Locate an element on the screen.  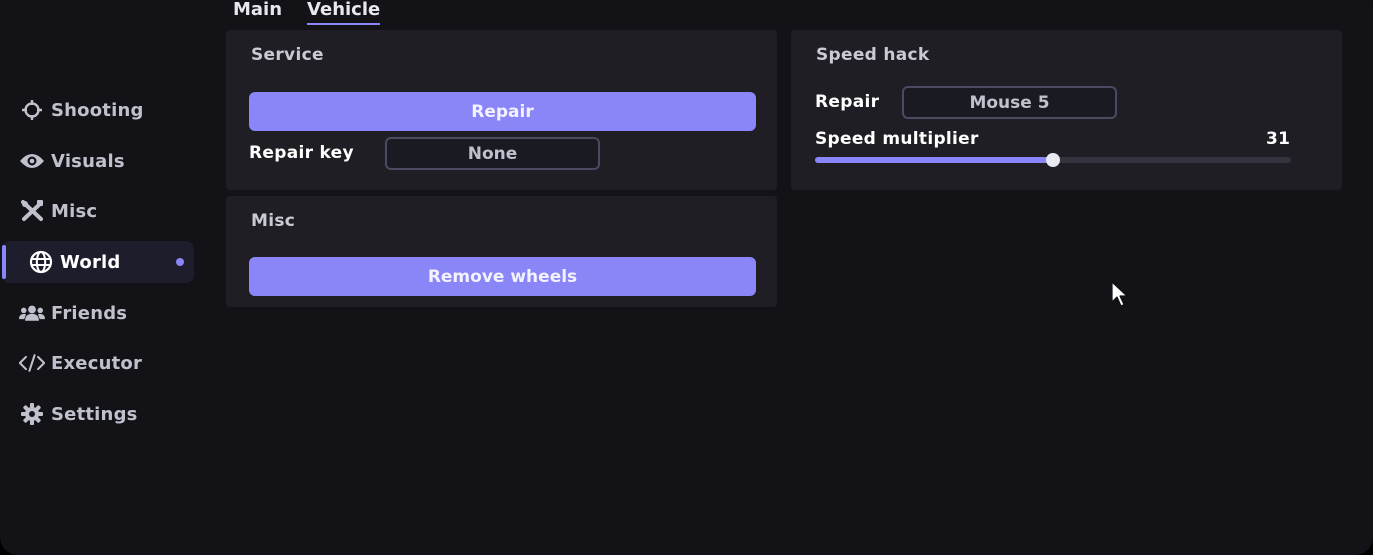
speed-multiplier-value: 31 is located at coordinates (1278, 139).